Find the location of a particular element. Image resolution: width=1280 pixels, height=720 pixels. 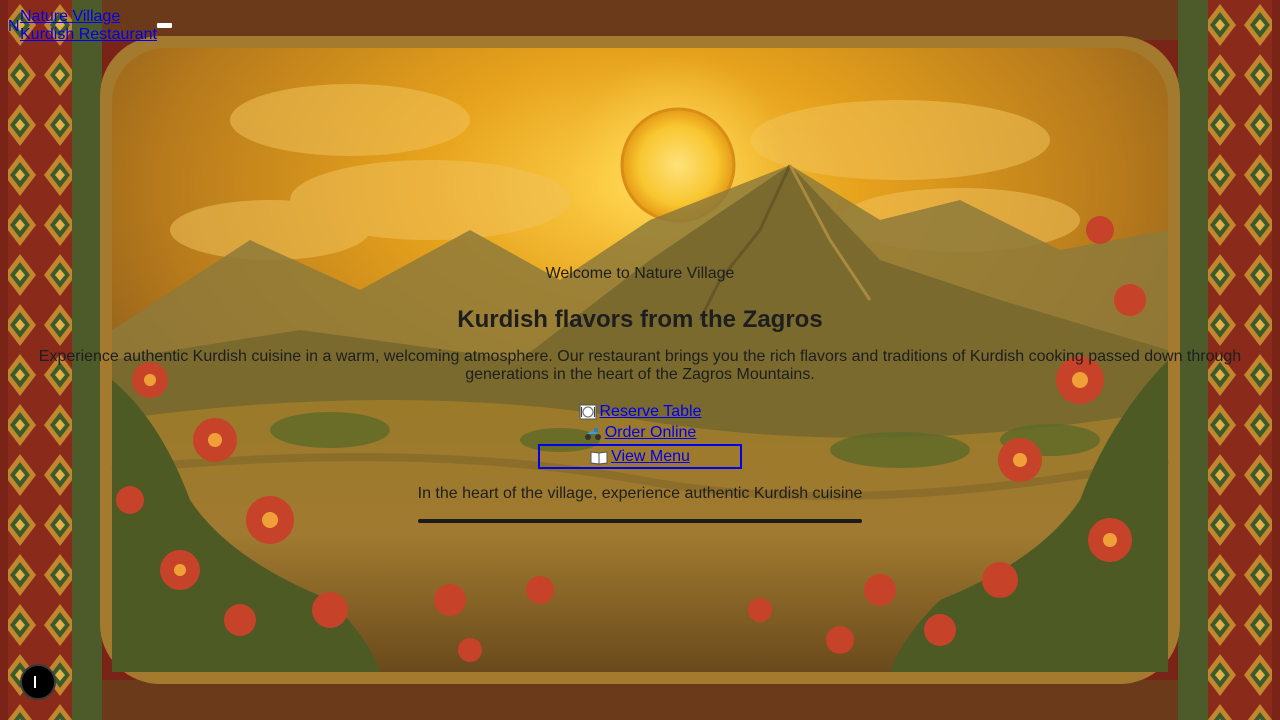

floating-action-button is located at coordinates (38, 682).